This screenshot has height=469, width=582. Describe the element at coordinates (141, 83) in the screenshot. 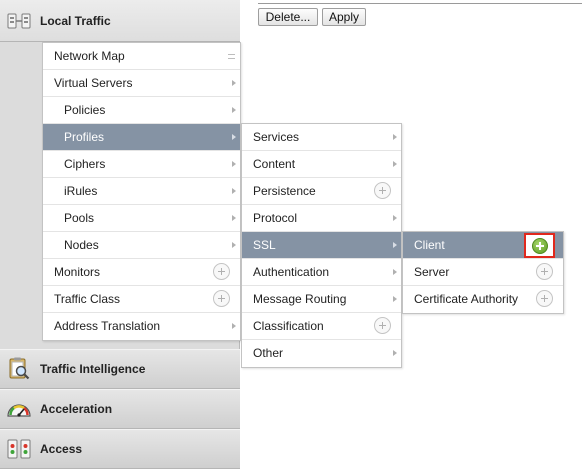

I see `menu-item-virtual-servers: Virtual Servers` at that location.